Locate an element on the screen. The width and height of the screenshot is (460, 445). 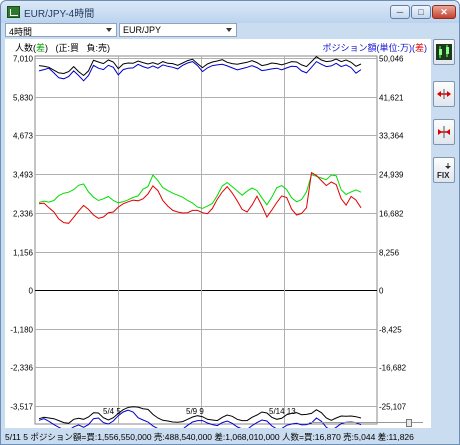
fix-button: FIX is located at coordinates (444, 170).